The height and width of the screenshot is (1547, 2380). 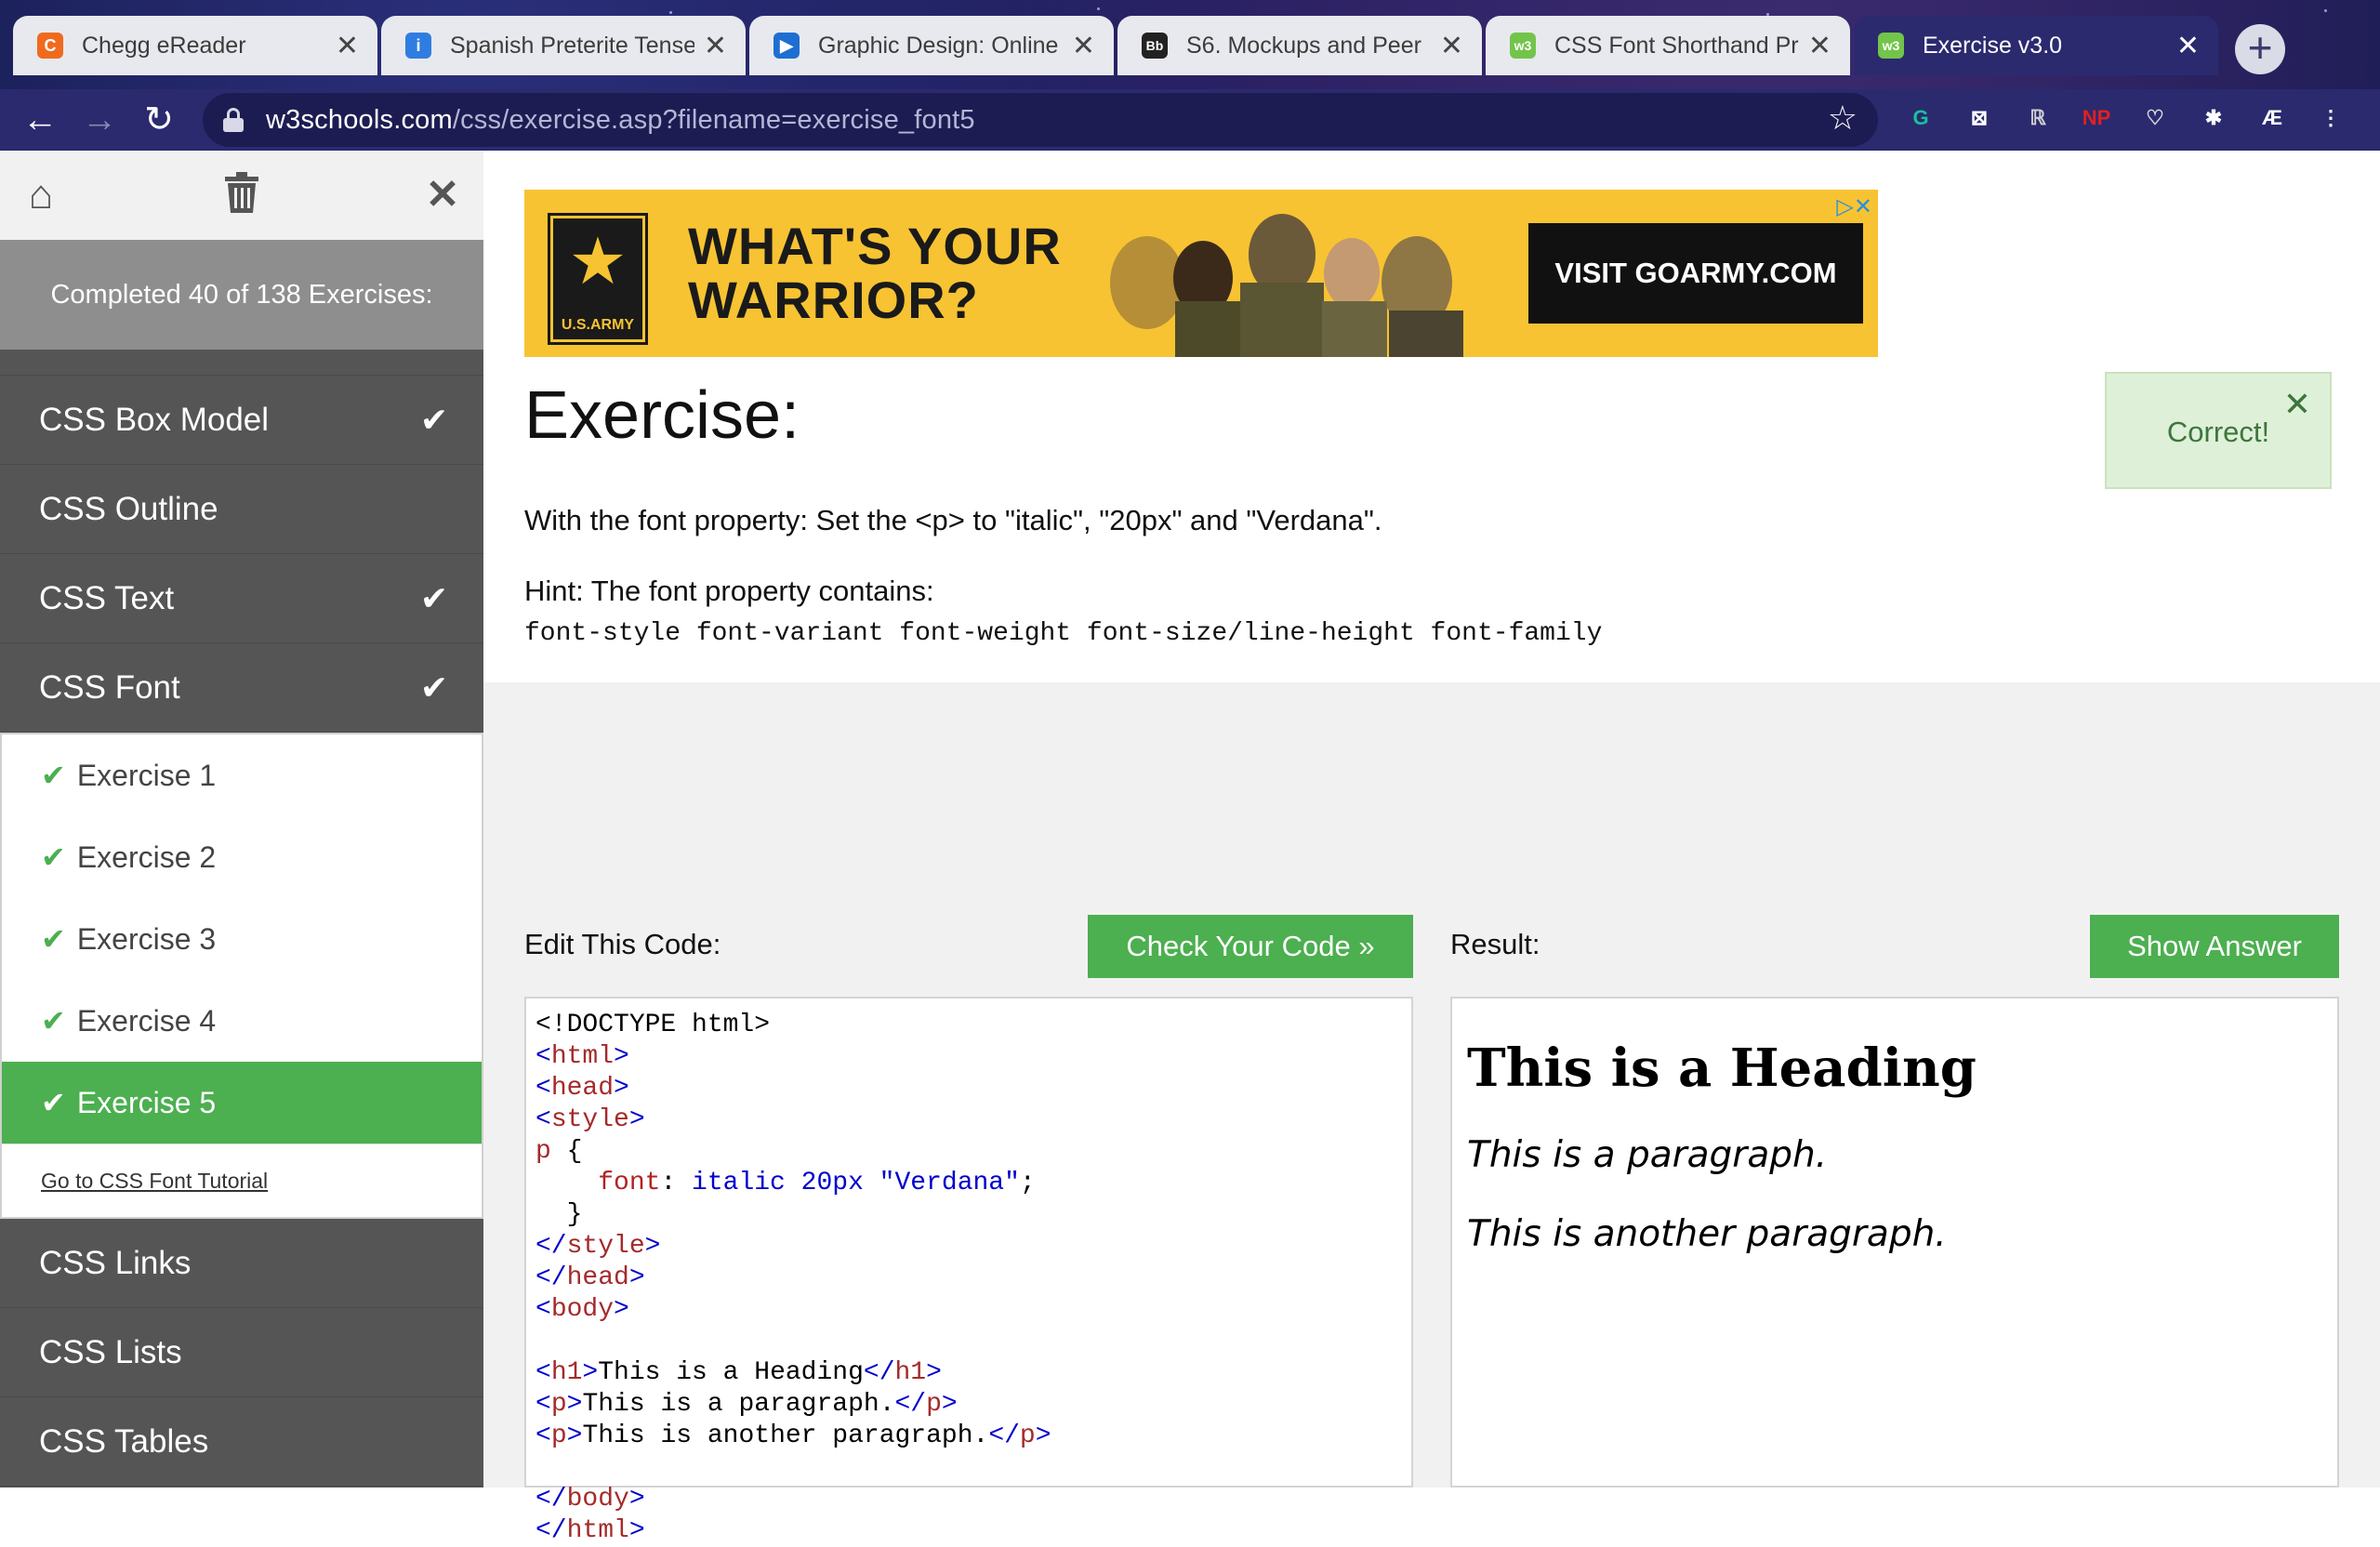 I want to click on browser-tab: C Chegg eReader ✕, so click(x=195, y=45).